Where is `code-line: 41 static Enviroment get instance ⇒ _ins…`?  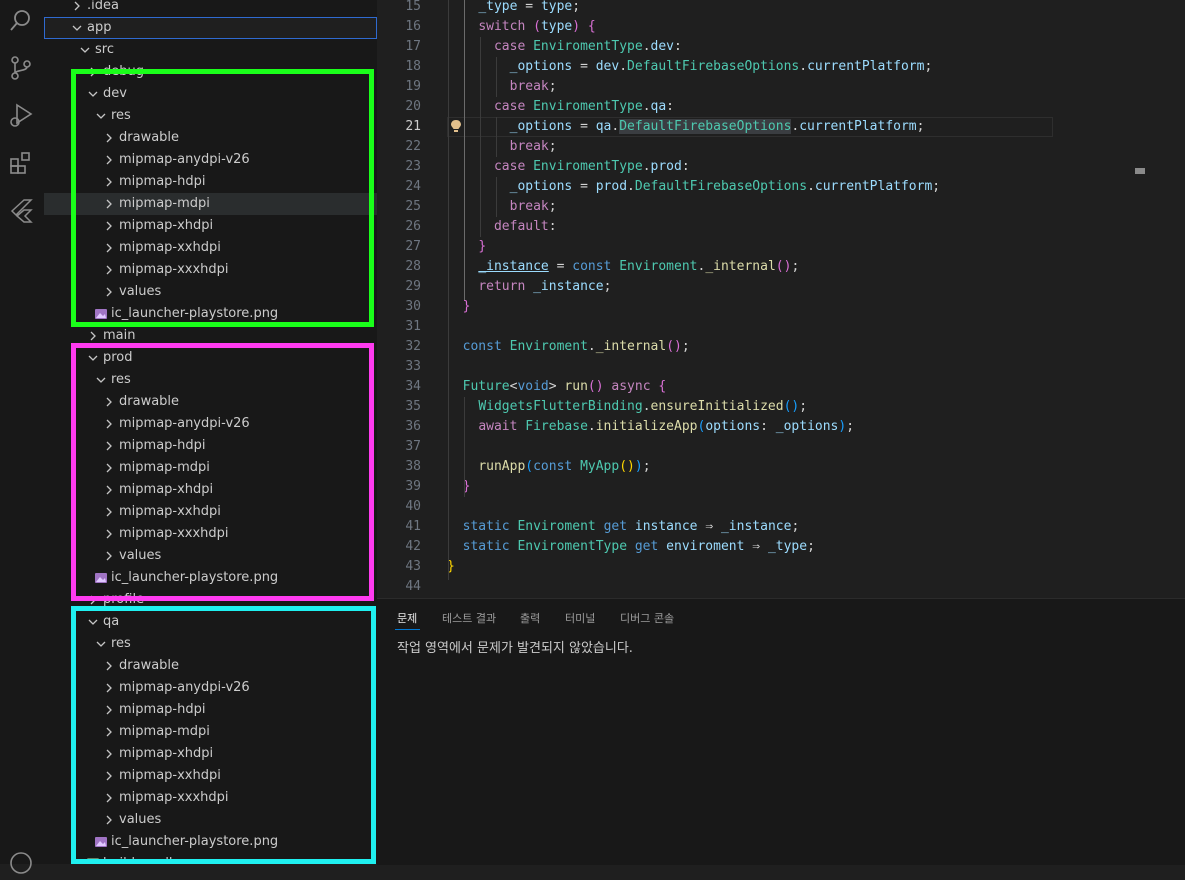 code-line: 41 static Enviroment get instance ⇒ _ins… is located at coordinates (781, 527).